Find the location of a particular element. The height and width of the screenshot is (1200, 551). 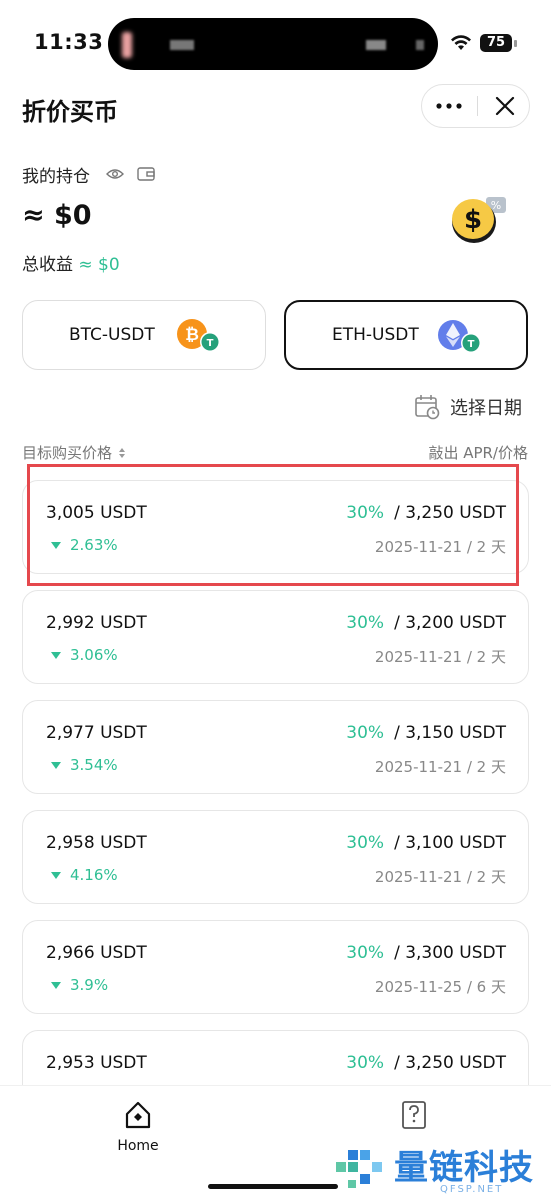

home-icon is located at coordinates (138, 1115).